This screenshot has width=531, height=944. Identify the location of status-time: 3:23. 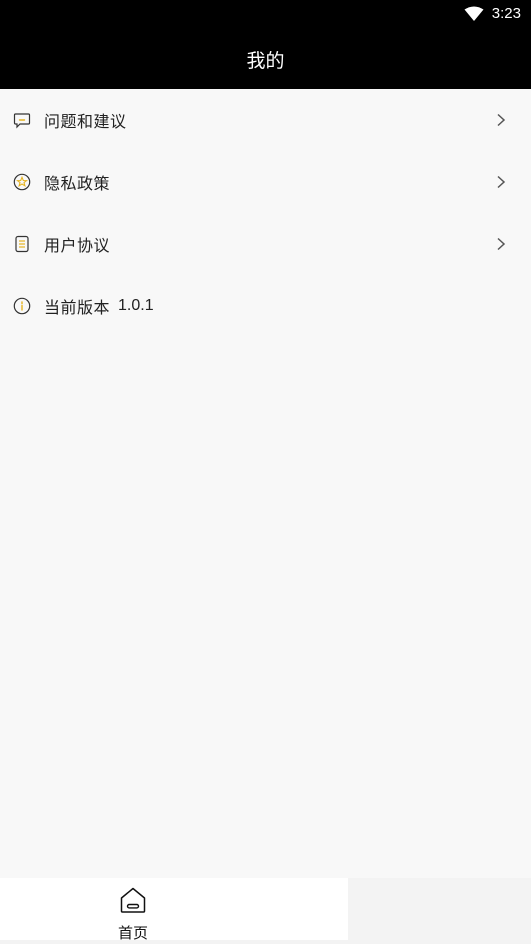
(506, 13).